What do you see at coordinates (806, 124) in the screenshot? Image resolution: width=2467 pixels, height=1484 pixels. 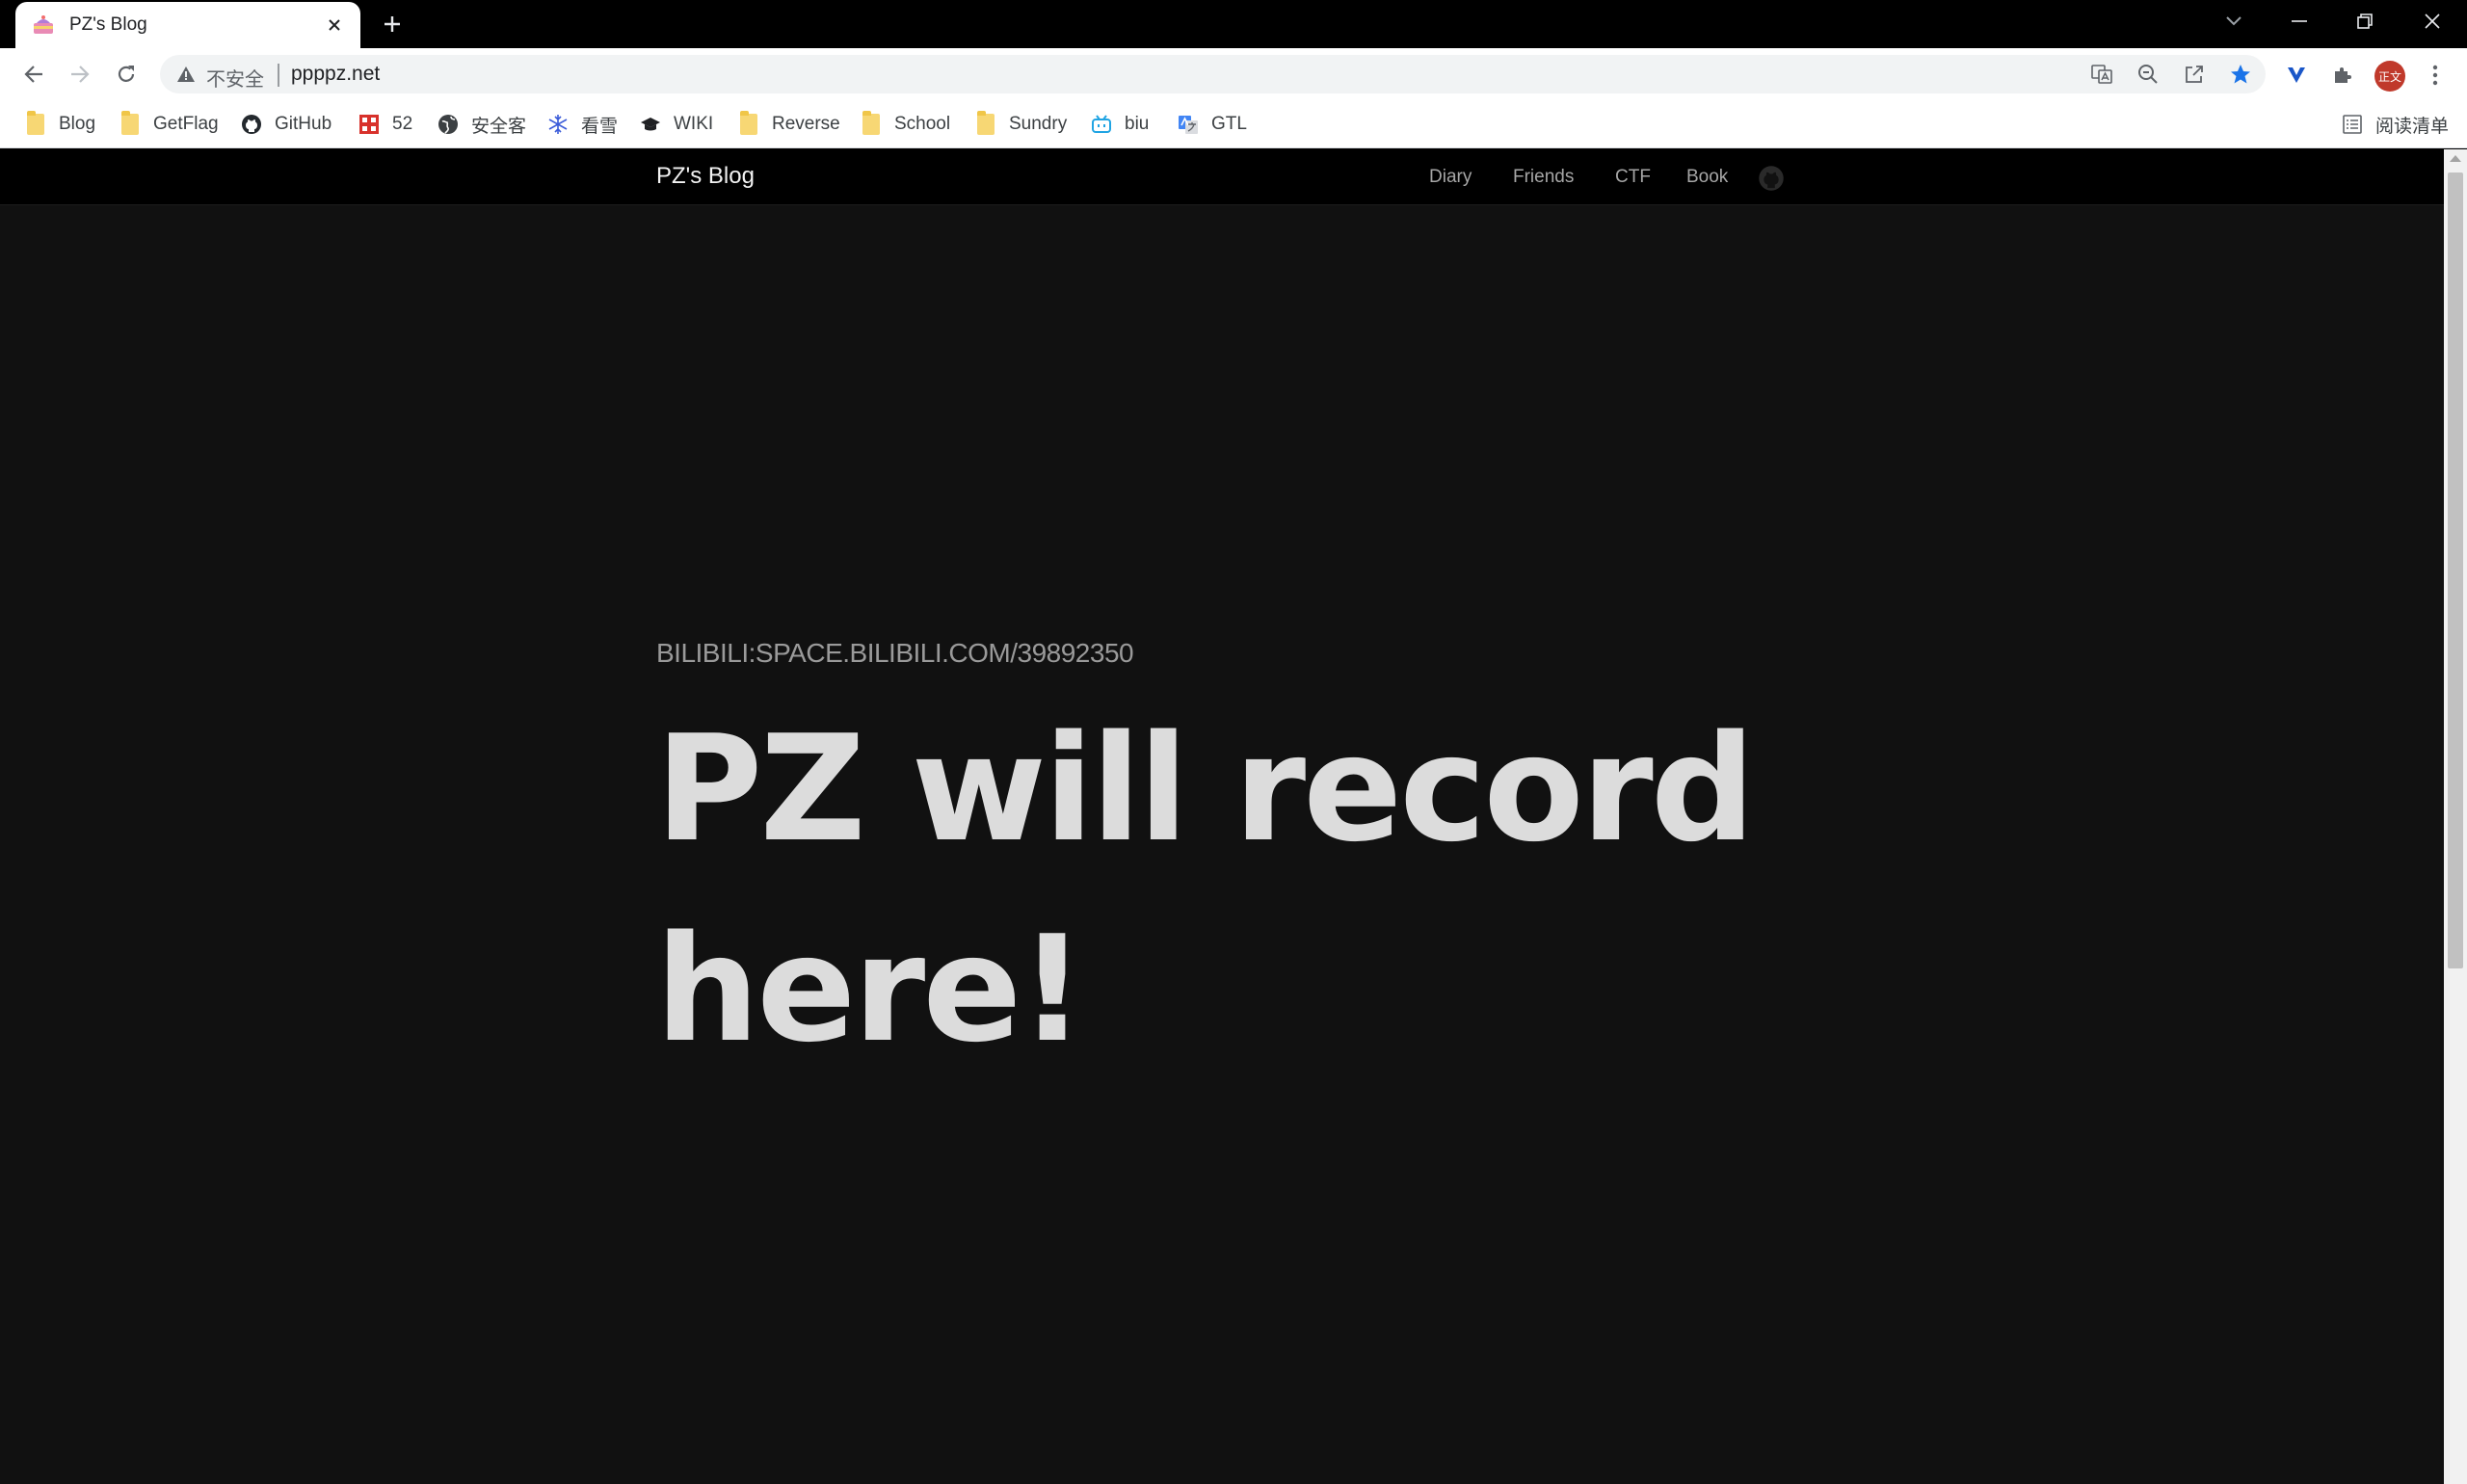 I see `bookmark-label: Reverse` at bounding box center [806, 124].